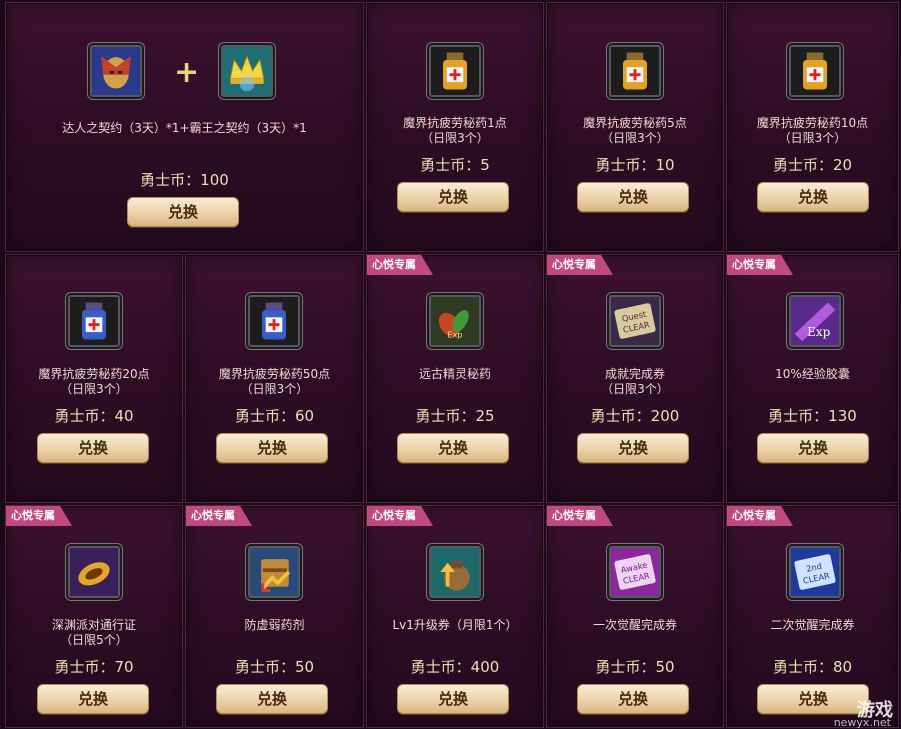  What do you see at coordinates (116, 71) in the screenshot?
I see `master-contract-icon` at bounding box center [116, 71].